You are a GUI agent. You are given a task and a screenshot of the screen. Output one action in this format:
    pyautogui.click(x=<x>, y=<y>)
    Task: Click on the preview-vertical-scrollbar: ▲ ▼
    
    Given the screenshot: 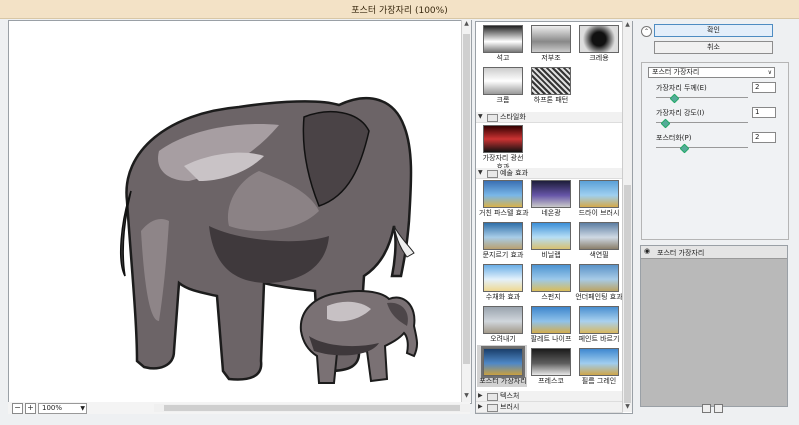 What is the action you would take?
    pyautogui.click(x=466, y=211)
    